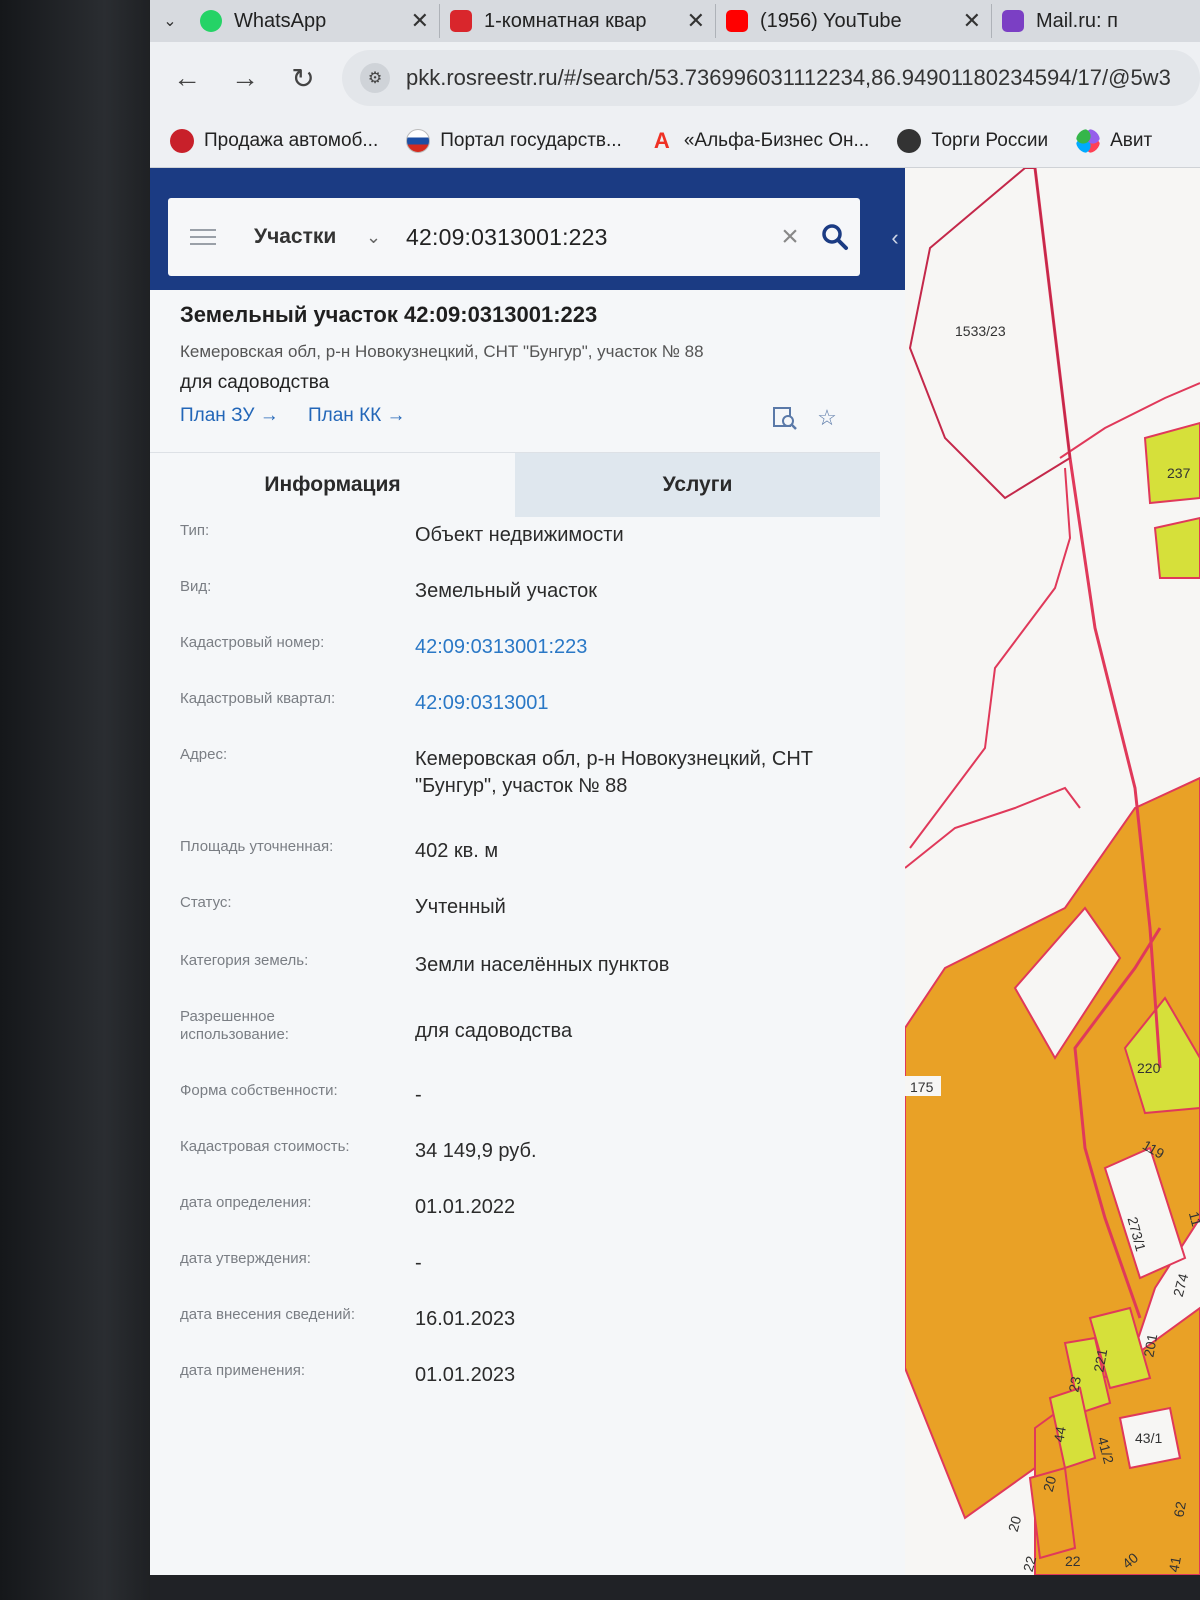 The height and width of the screenshot is (1600, 1200). What do you see at coordinates (1074, 1384) in the screenshot?
I see `map-label-23: 23` at bounding box center [1074, 1384].